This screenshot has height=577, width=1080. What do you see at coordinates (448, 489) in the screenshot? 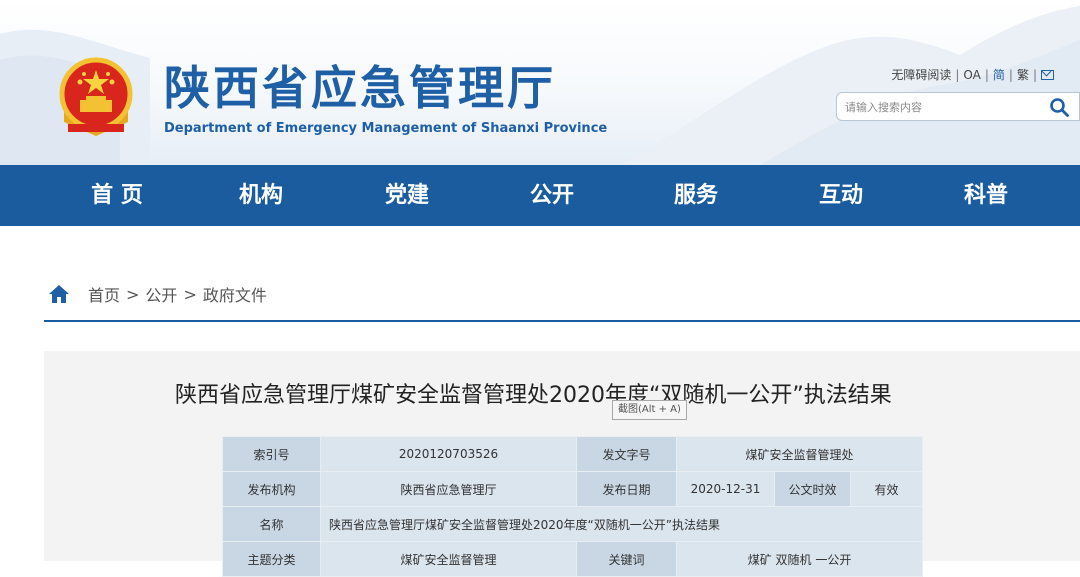
I see `publisher-value: 陕西省应急管理厅` at bounding box center [448, 489].